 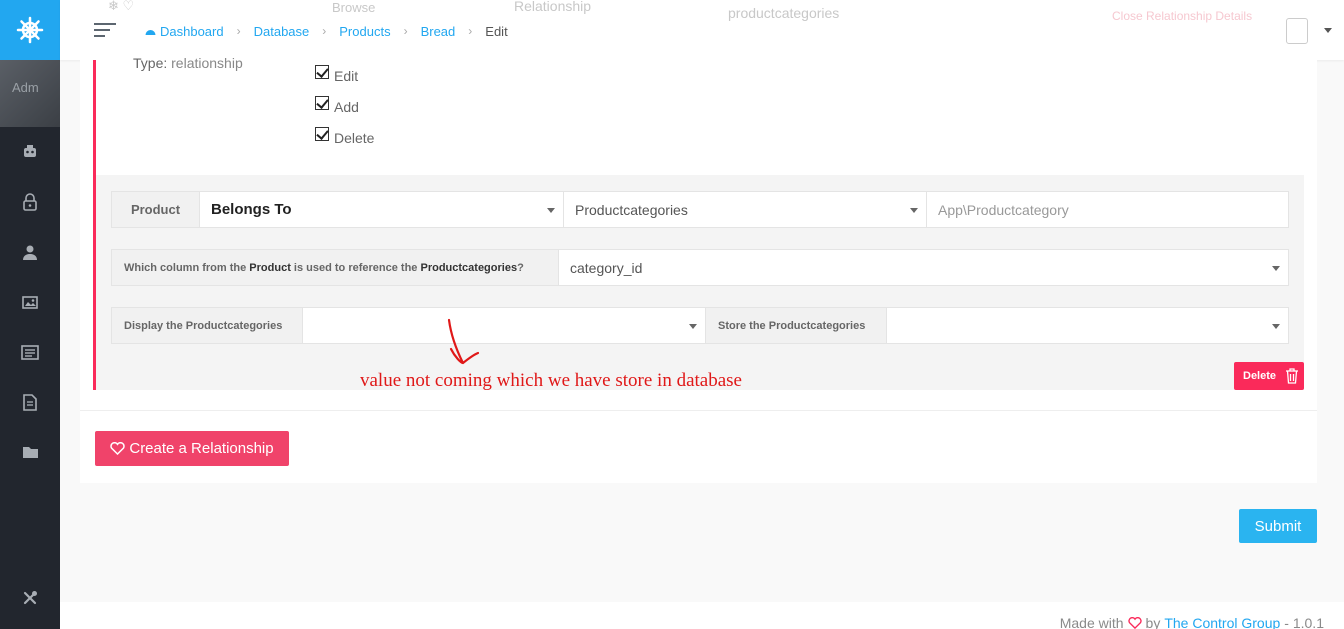 I want to click on column-q-mid: is used to reference the, so click(x=355, y=267).